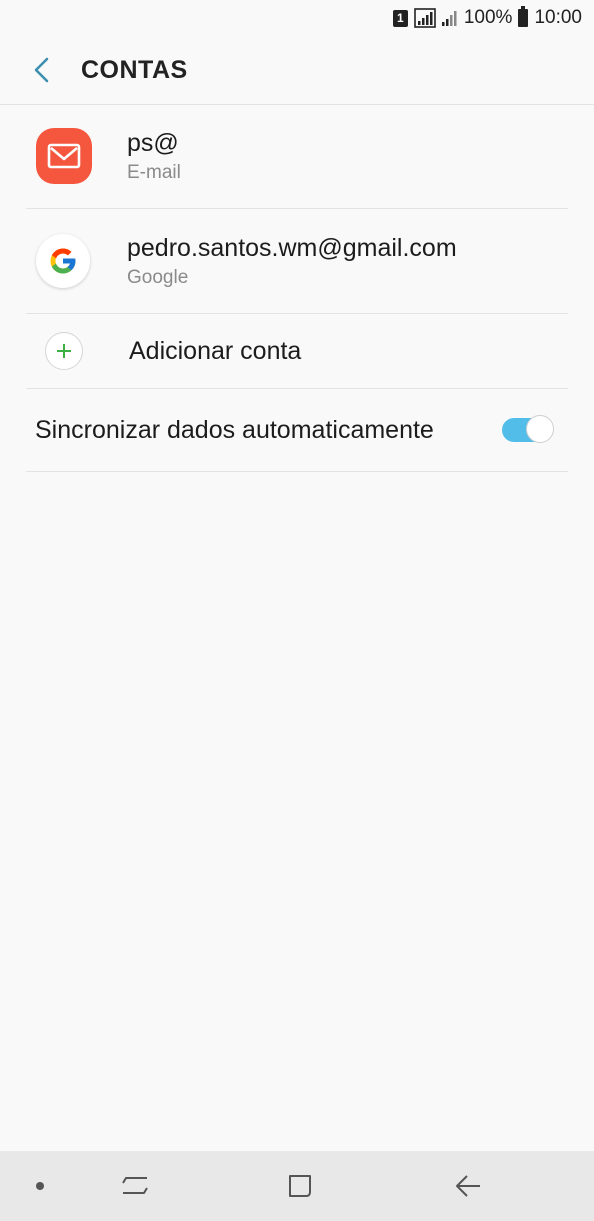  Describe the element at coordinates (134, 69) in the screenshot. I see `page-title: CONTAS` at that location.